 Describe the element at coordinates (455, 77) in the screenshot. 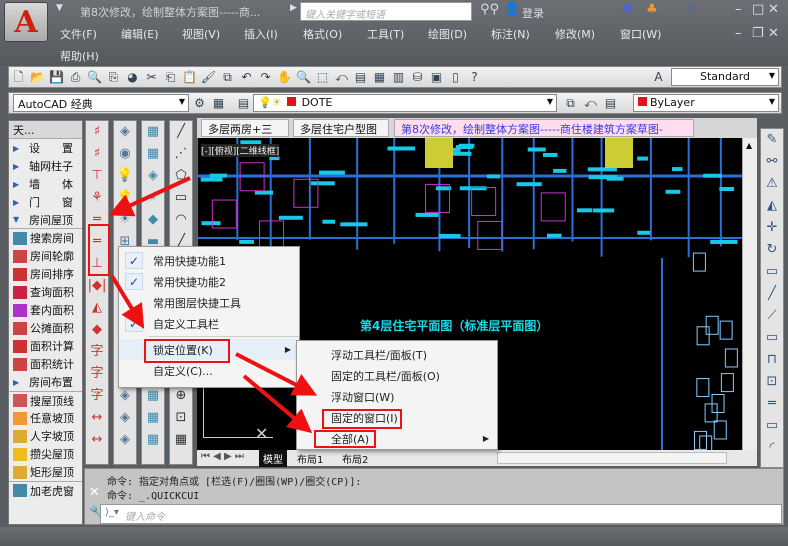

I see `calculator-icon: ▯` at that location.